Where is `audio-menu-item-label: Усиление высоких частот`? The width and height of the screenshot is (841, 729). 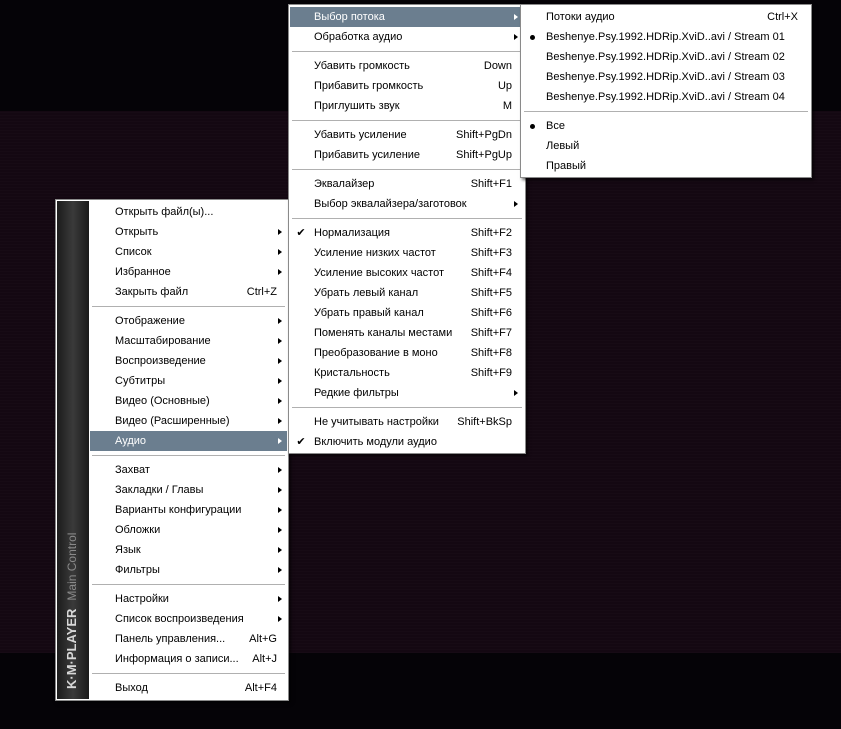
audio-menu-item-label: Усиление высоких частот is located at coordinates (379, 273).